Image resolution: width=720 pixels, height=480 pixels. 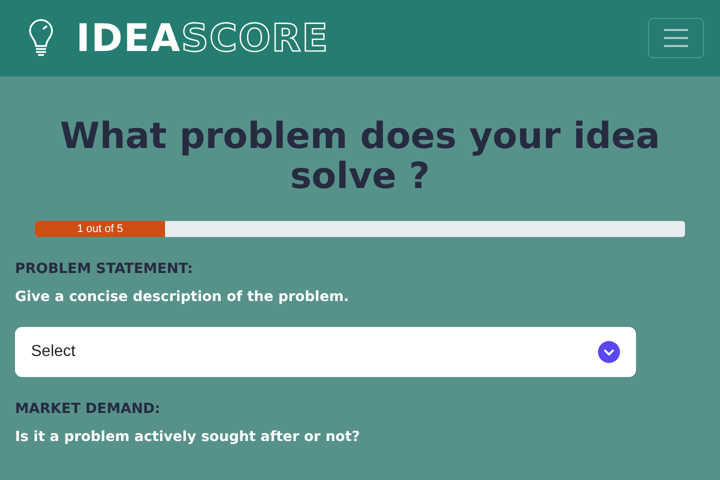 I want to click on select-dropdown: Select, so click(x=325, y=352).